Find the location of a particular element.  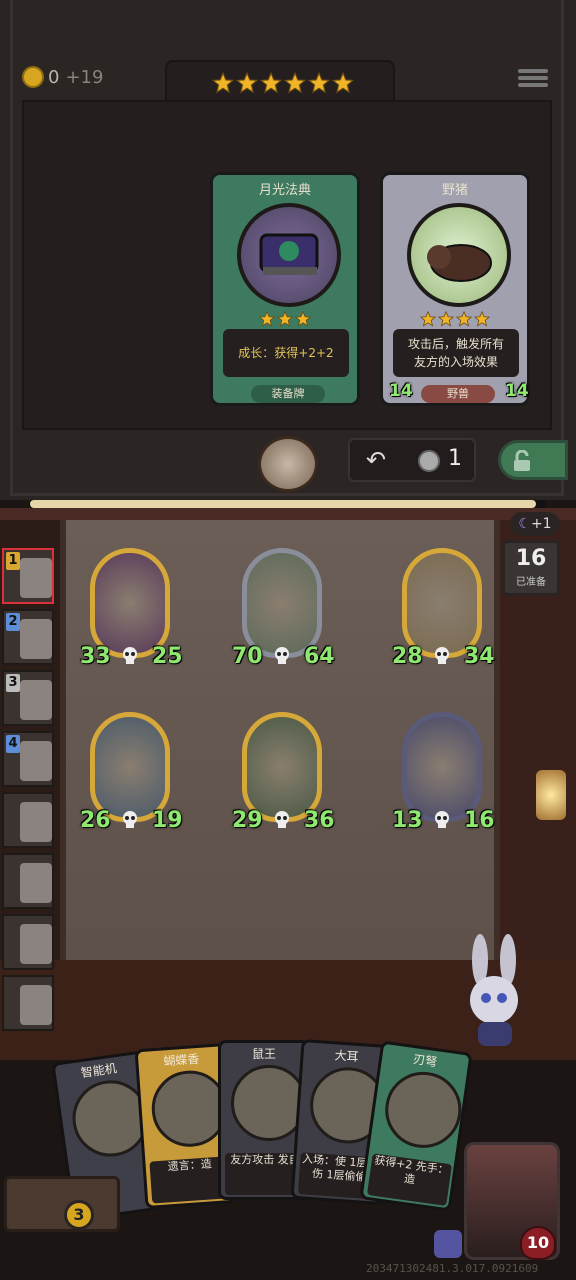

turn-timer-bar is located at coordinates (288, 504).